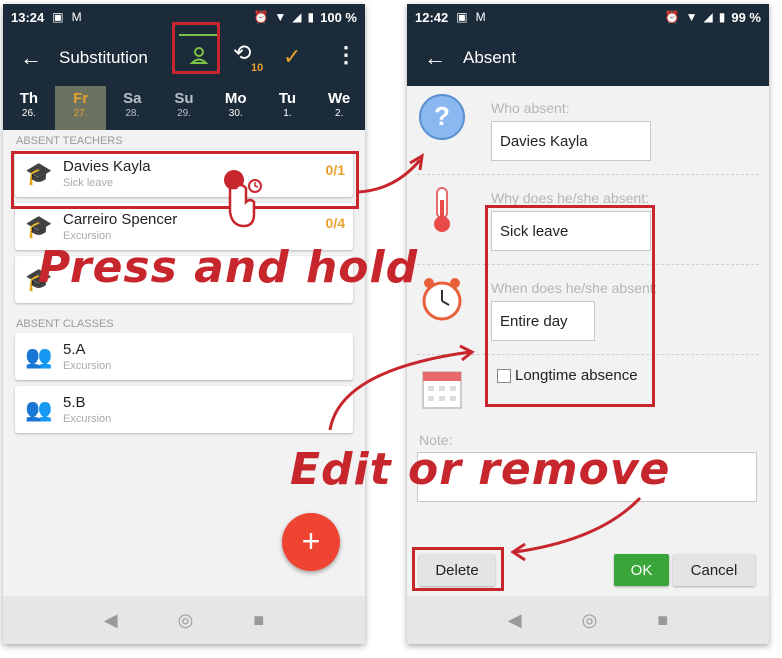 Image resolution: width=782 pixels, height=658 pixels. Describe the element at coordinates (389, 176) in the screenshot. I see `arrow-to-form` at that location.